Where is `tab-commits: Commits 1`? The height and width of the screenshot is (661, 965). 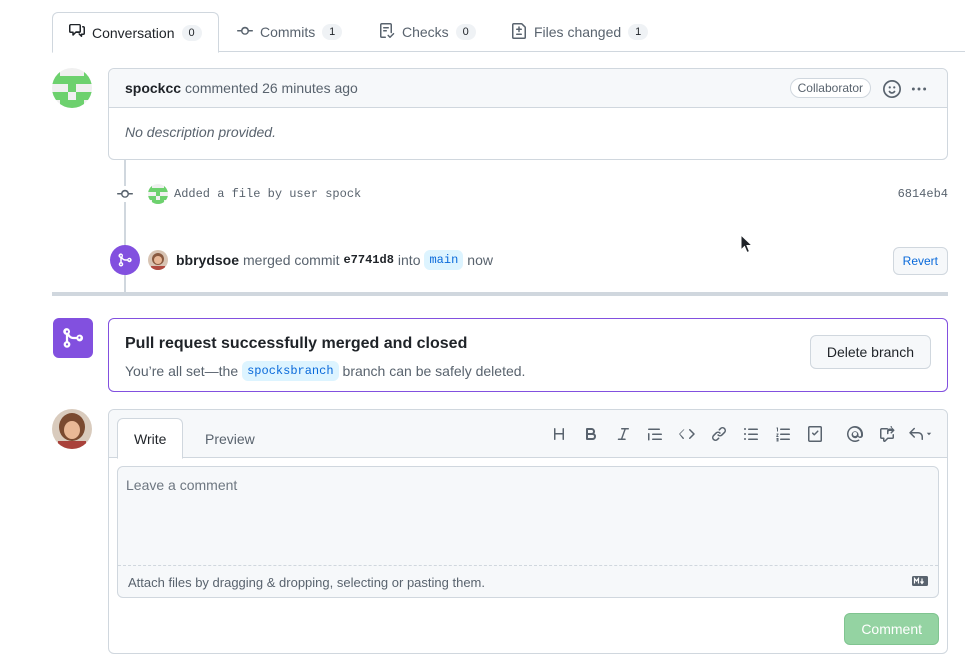
tab-commits: Commits 1 is located at coordinates (289, 32).